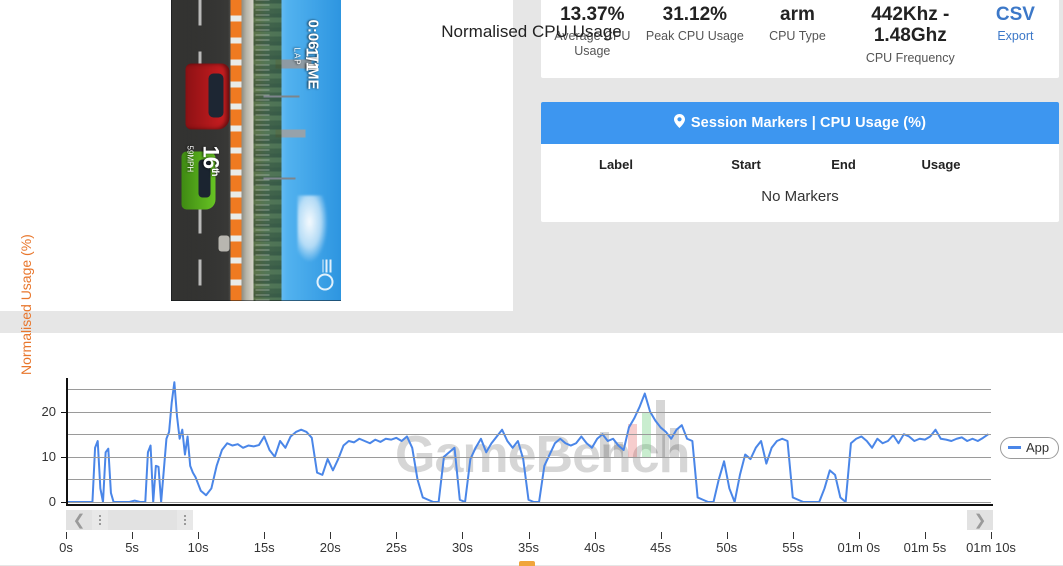 This screenshot has height=566, width=1063. Describe the element at coordinates (327, 266) in the screenshot. I see `hud-menu-icon` at that location.